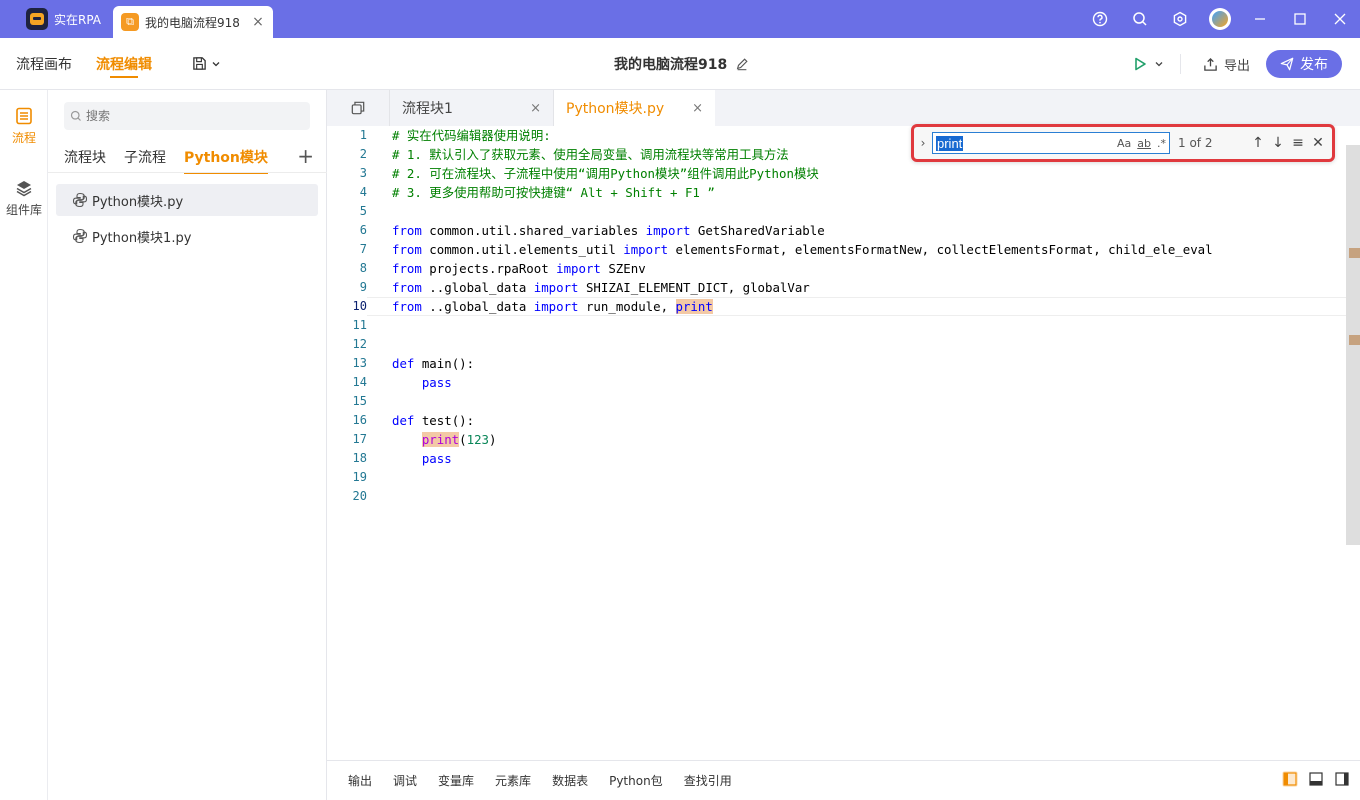 This screenshot has width=1360, height=800. I want to click on add-icon: +, so click(305, 156).